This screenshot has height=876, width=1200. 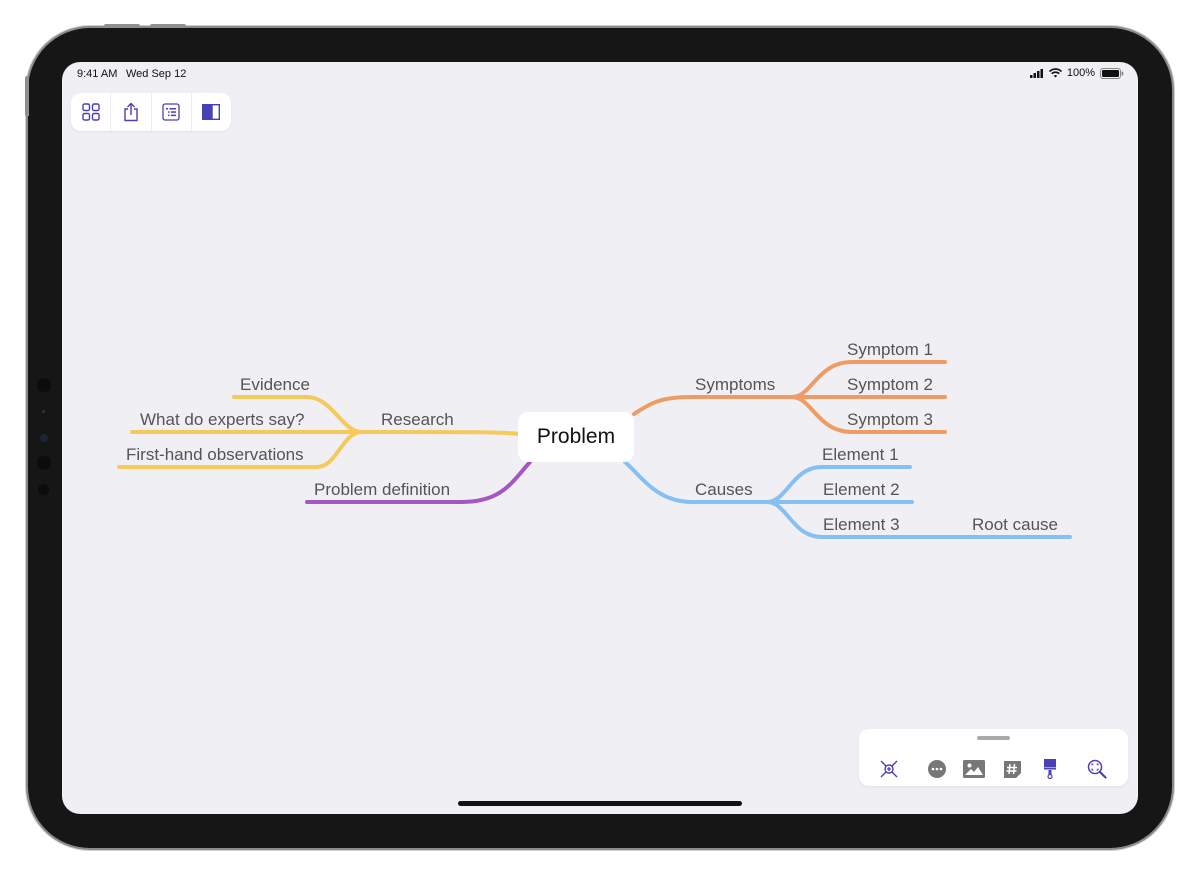 What do you see at coordinates (576, 437) in the screenshot?
I see `central-topic: Problem` at bounding box center [576, 437].